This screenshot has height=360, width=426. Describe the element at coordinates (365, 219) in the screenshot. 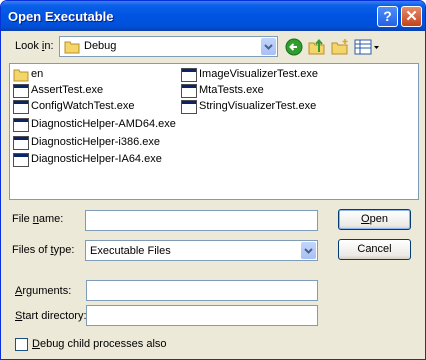

I see `open-button-hotkey: O` at that location.